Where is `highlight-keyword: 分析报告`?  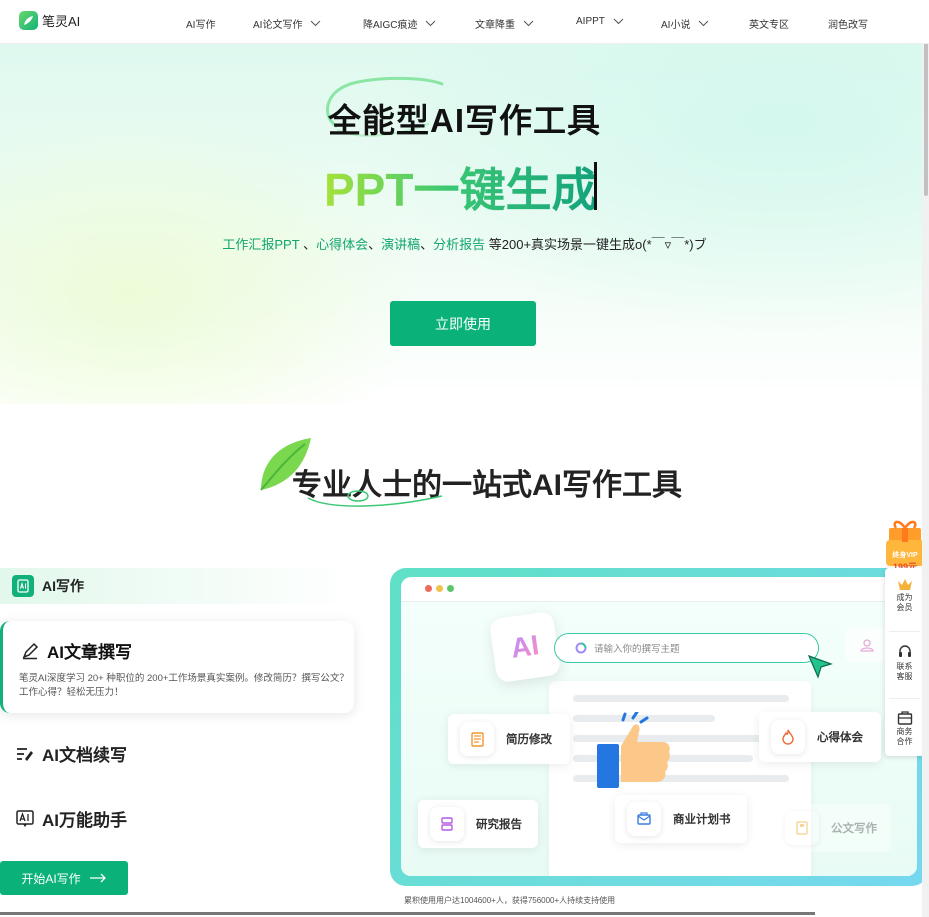 highlight-keyword: 分析报告 is located at coordinates (459, 244).